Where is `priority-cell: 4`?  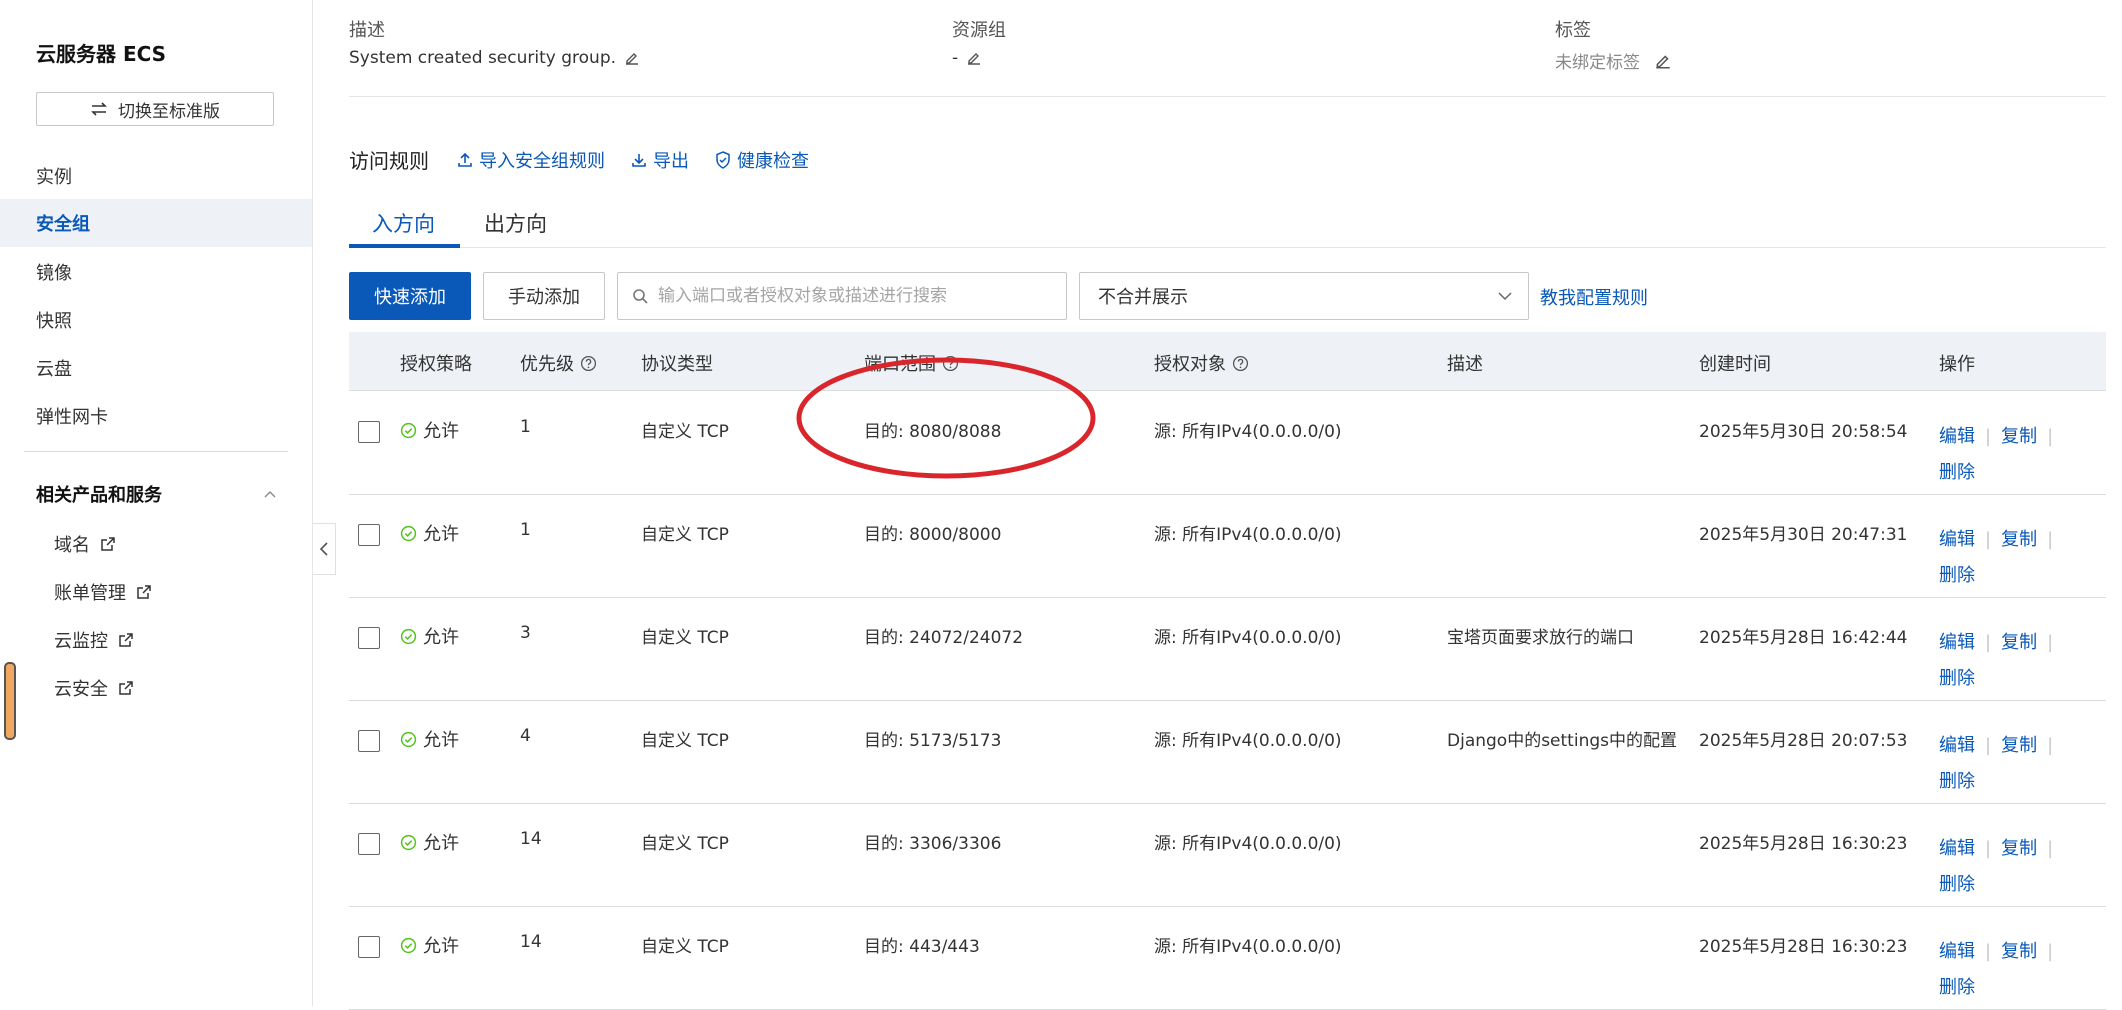 priority-cell: 4 is located at coordinates (525, 736).